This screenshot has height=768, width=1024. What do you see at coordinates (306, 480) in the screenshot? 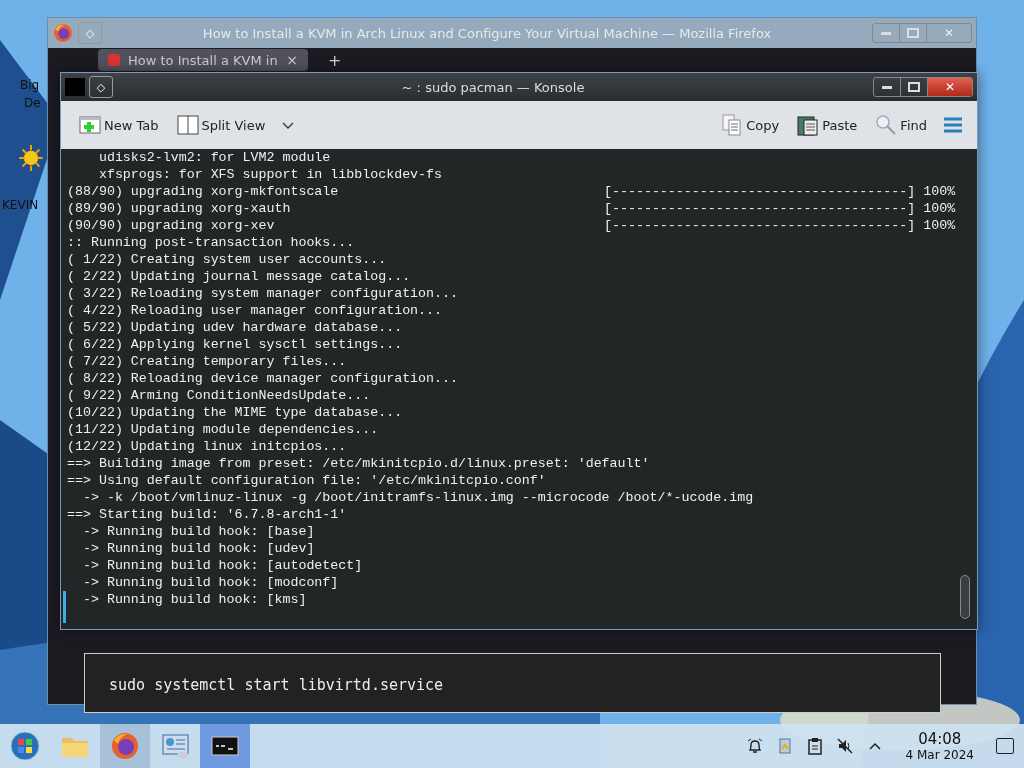
I see `terminal-line: ==> Using default configuration file: '/etc/mkinitcpio.conf'` at bounding box center [306, 480].